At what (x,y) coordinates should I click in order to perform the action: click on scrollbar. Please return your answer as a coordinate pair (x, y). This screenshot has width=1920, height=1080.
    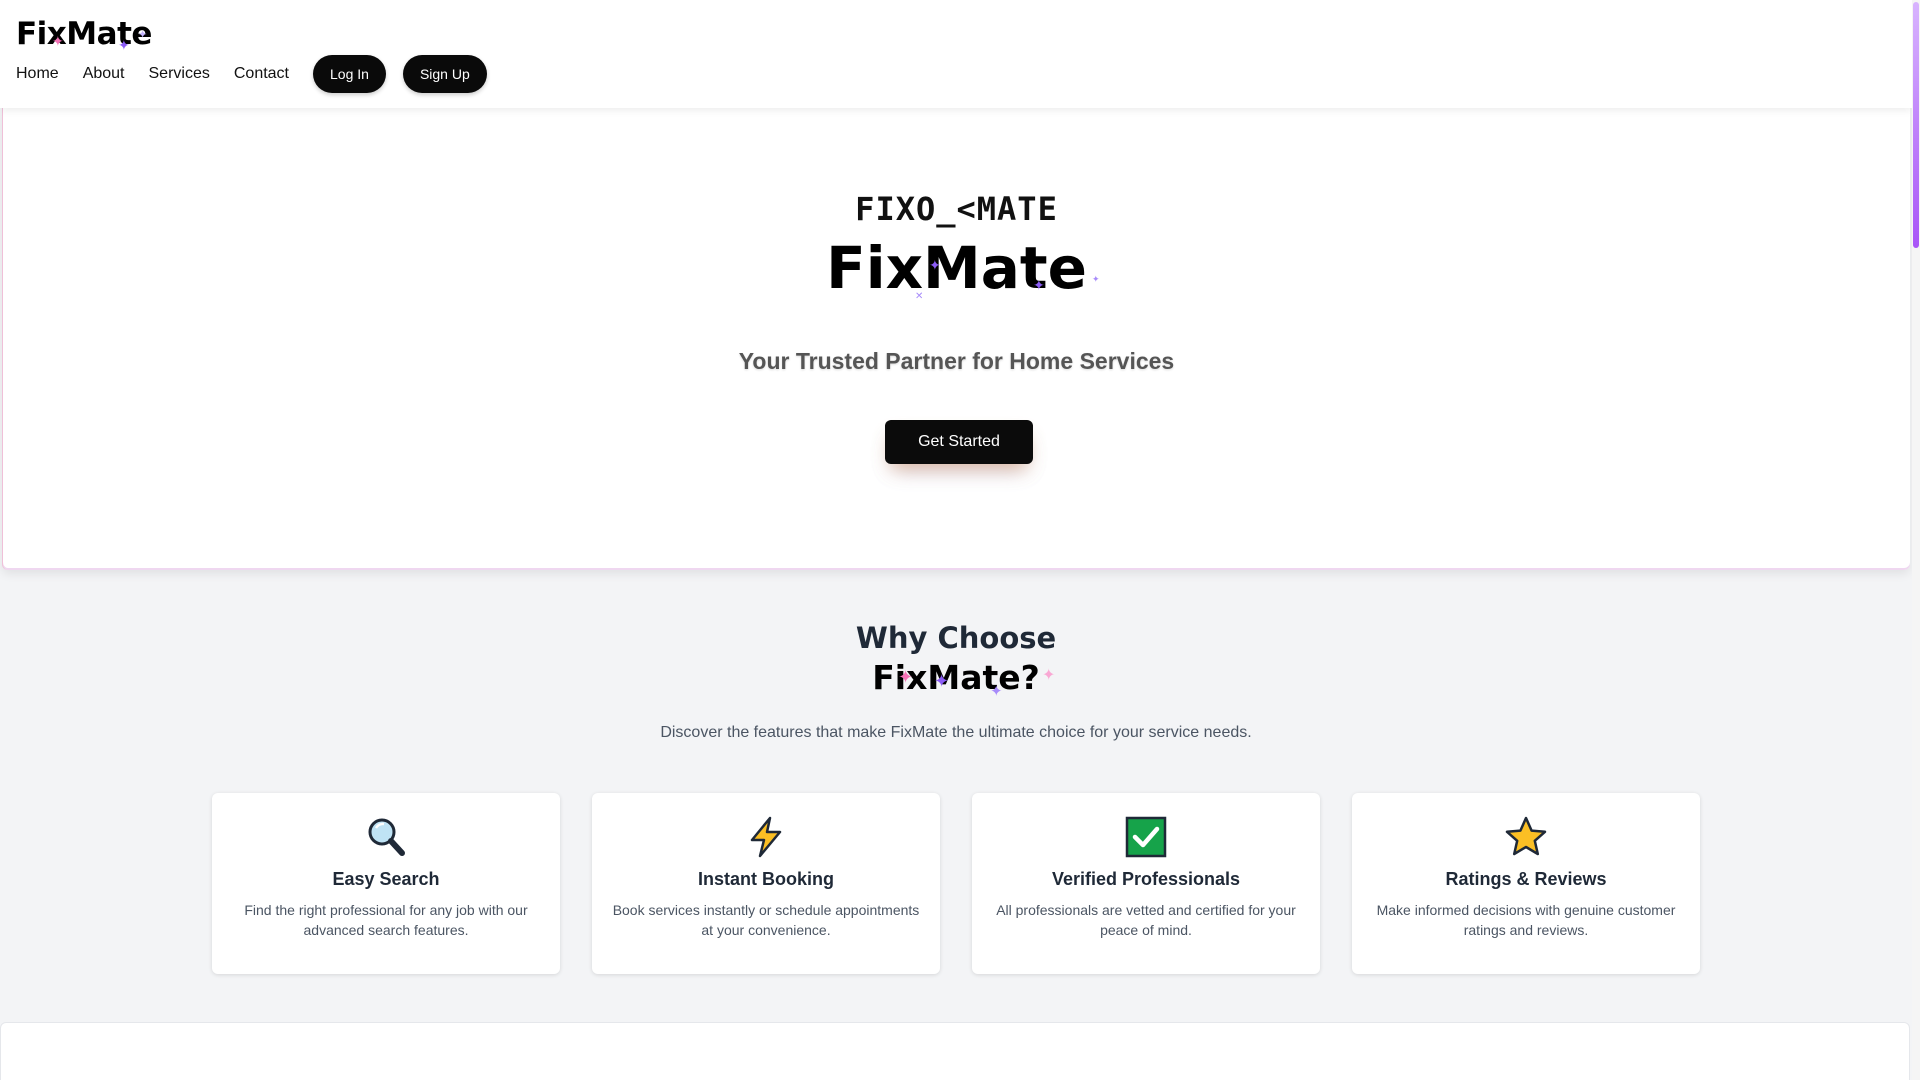
    Looking at the image, I should click on (1916, 540).